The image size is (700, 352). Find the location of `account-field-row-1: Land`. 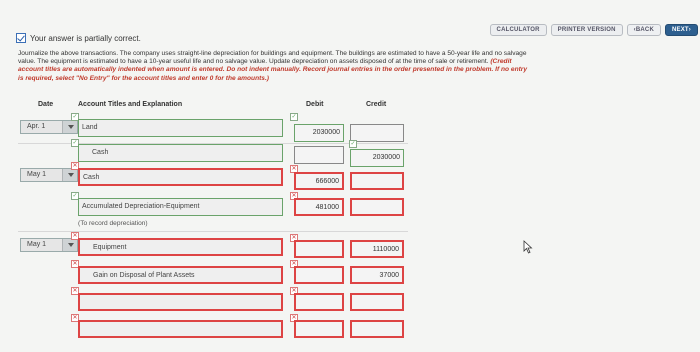

account-field-row-1: Land is located at coordinates (180, 128).